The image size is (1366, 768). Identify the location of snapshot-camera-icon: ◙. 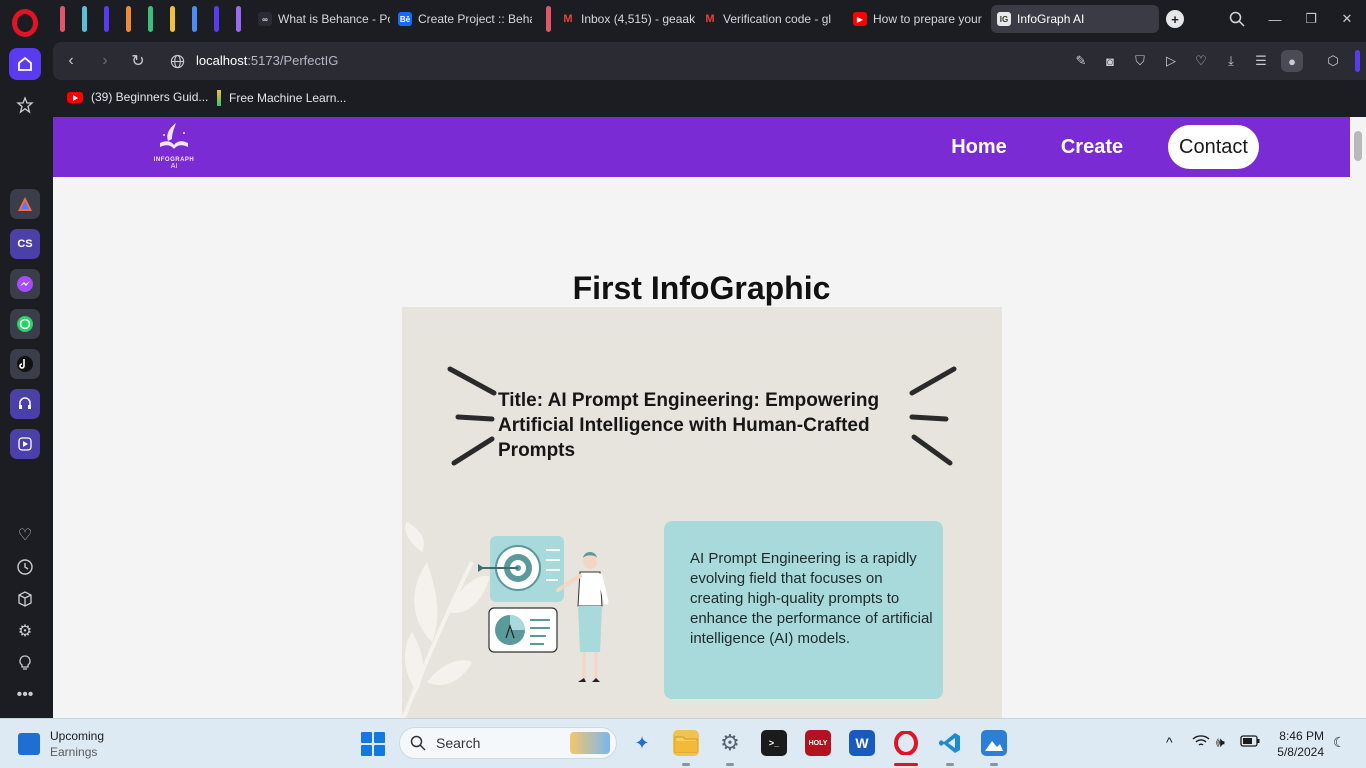
(1110, 61).